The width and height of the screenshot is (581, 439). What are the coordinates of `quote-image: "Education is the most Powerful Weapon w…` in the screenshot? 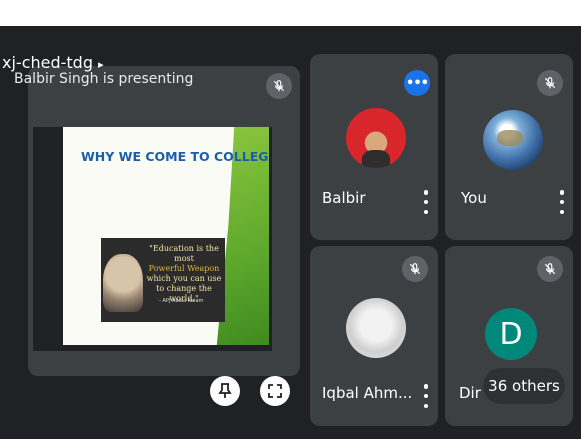 It's located at (163, 280).